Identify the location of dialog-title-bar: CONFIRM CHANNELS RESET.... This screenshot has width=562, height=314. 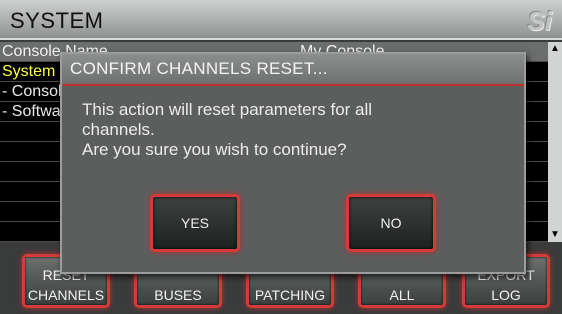
(293, 70).